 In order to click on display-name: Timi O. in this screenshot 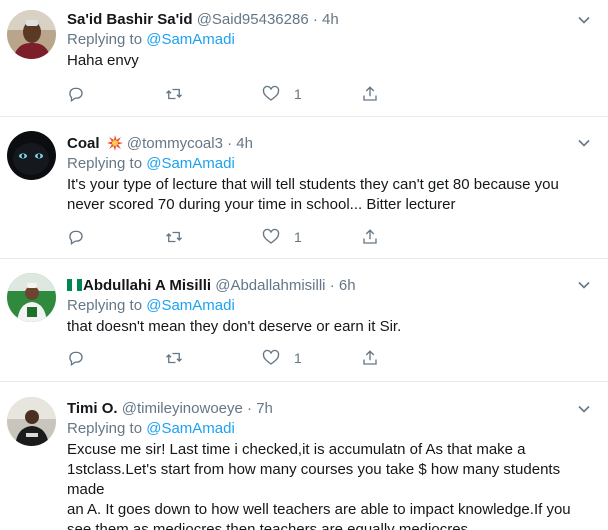, I will do `click(92, 408)`.